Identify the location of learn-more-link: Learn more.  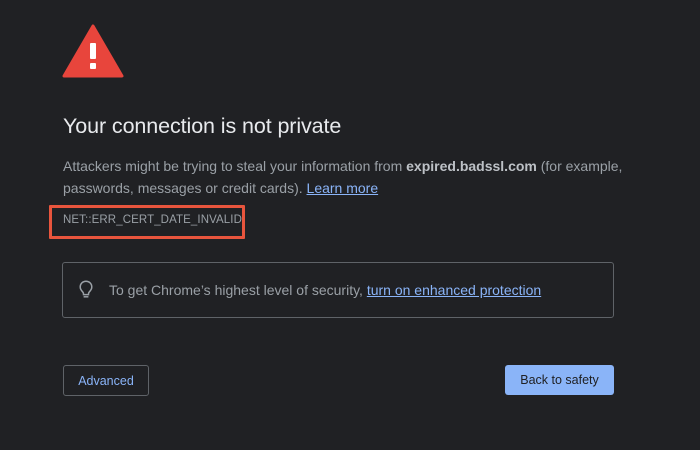
(343, 188).